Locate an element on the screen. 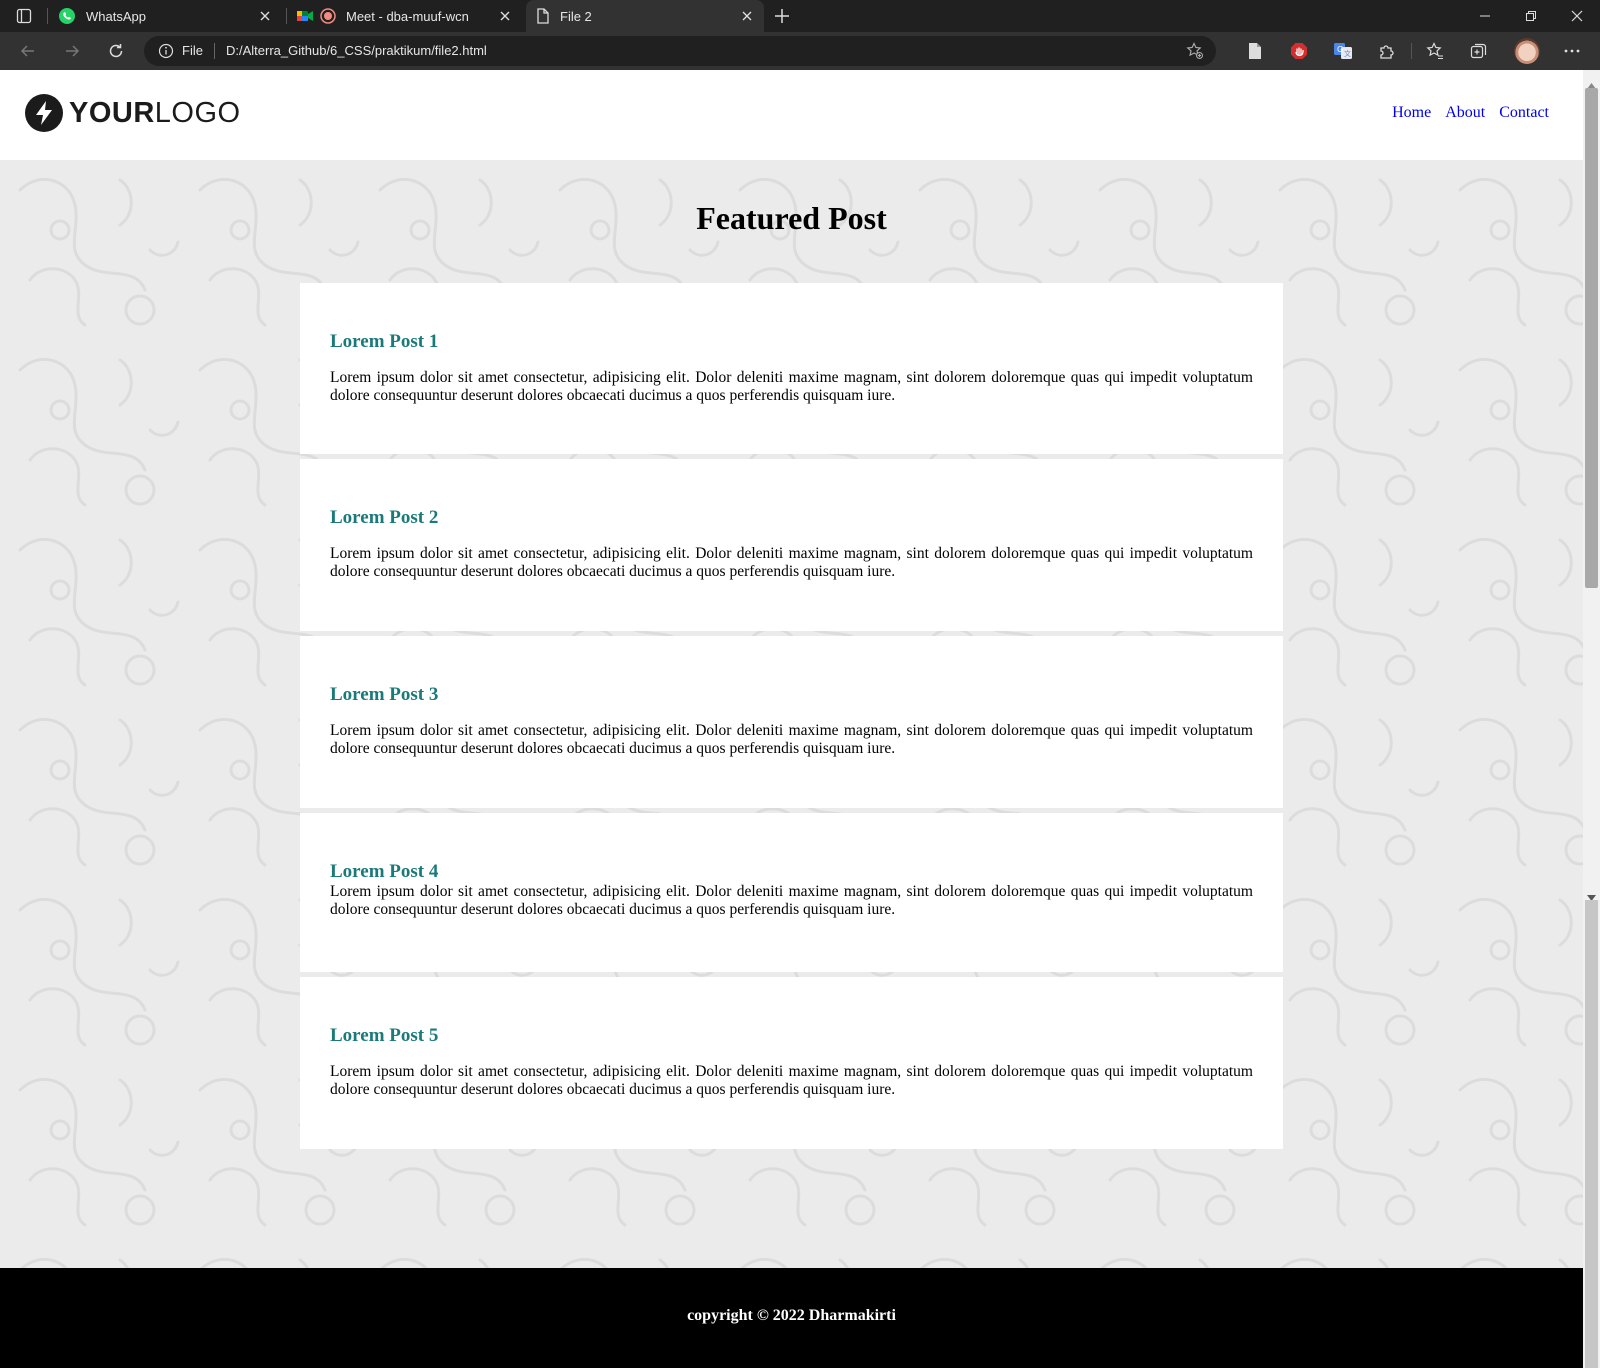 The height and width of the screenshot is (1368, 1600). recording-icon is located at coordinates (328, 16).